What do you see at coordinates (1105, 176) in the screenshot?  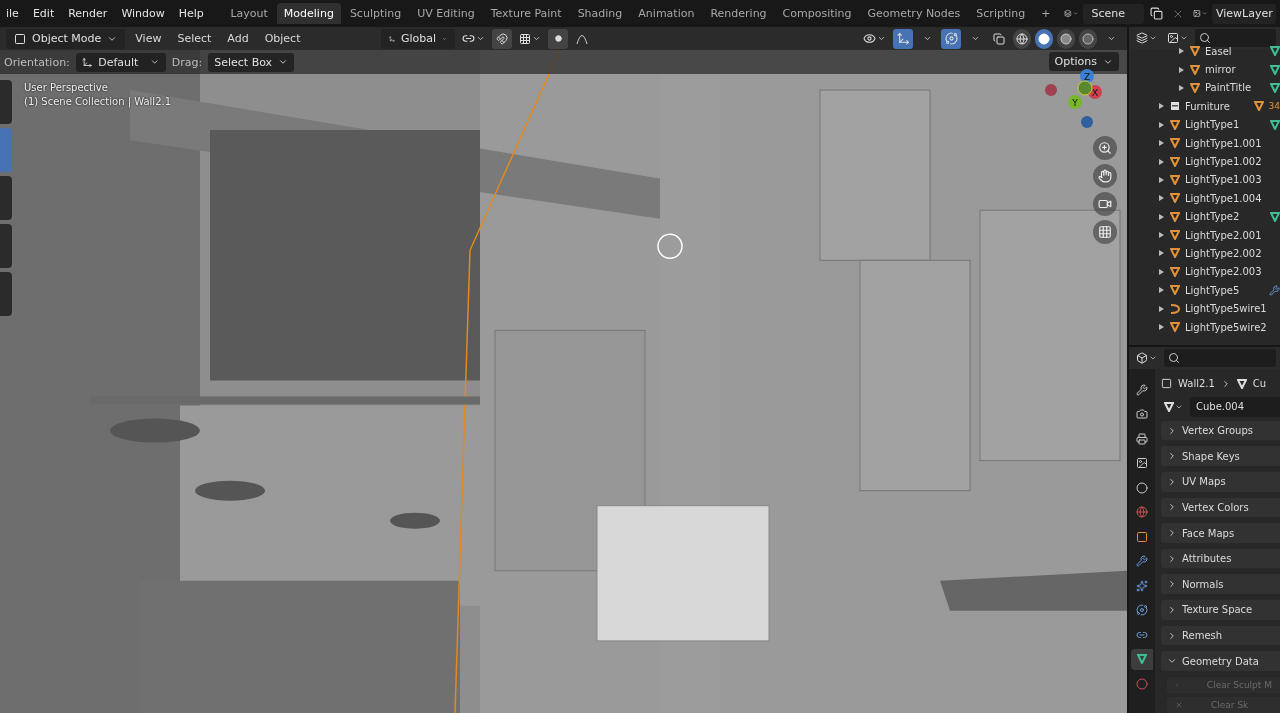 I see `pan-button` at bounding box center [1105, 176].